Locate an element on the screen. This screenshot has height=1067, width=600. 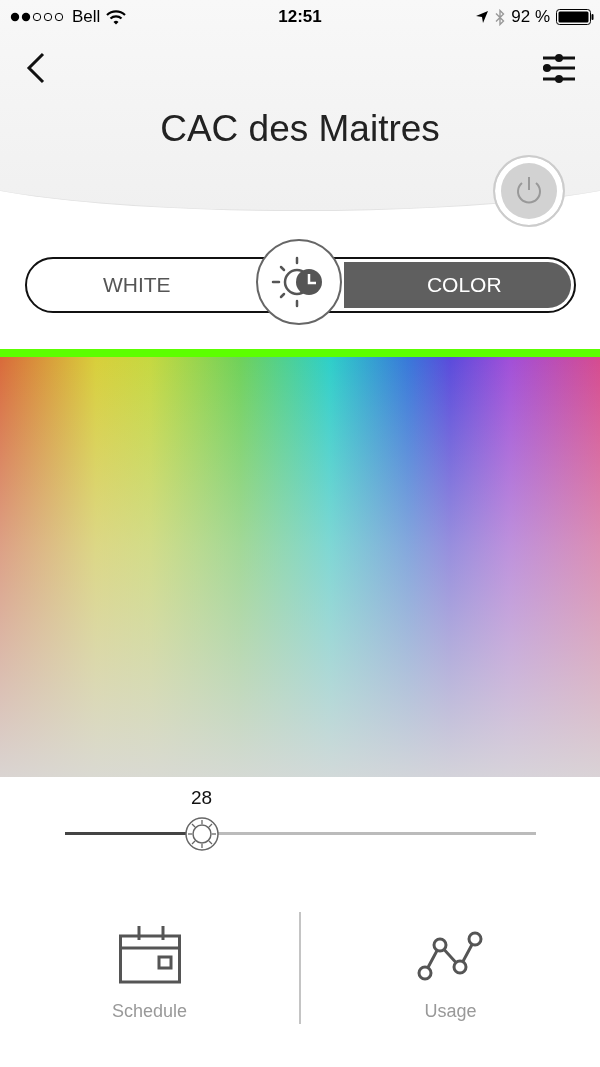
mode-tab: COLOR is located at coordinates (457, 285).